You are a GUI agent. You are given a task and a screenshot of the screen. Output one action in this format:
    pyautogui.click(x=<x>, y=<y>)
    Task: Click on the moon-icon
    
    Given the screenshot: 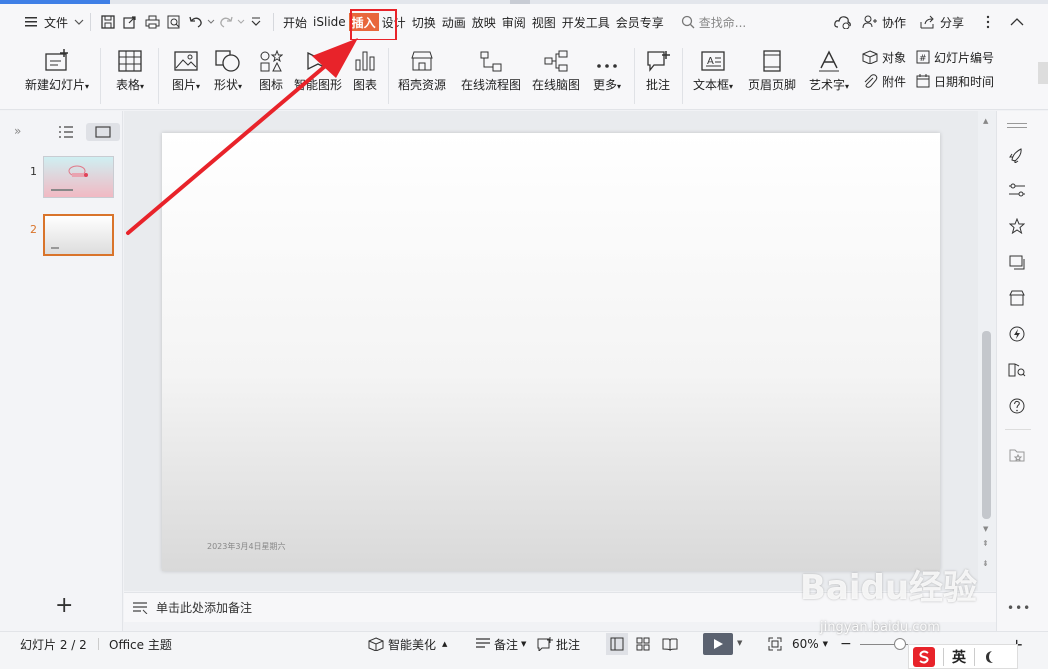 What is the action you would take?
    pyautogui.click(x=990, y=657)
    